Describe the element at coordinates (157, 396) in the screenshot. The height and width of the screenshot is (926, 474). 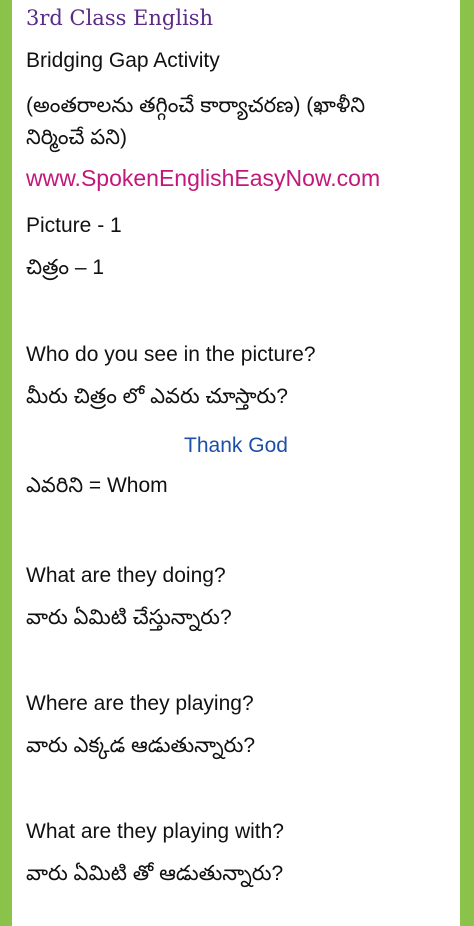
I see `question-1-te: మీరు చిత్రం లో ఎవరు చూస్తారు?` at that location.